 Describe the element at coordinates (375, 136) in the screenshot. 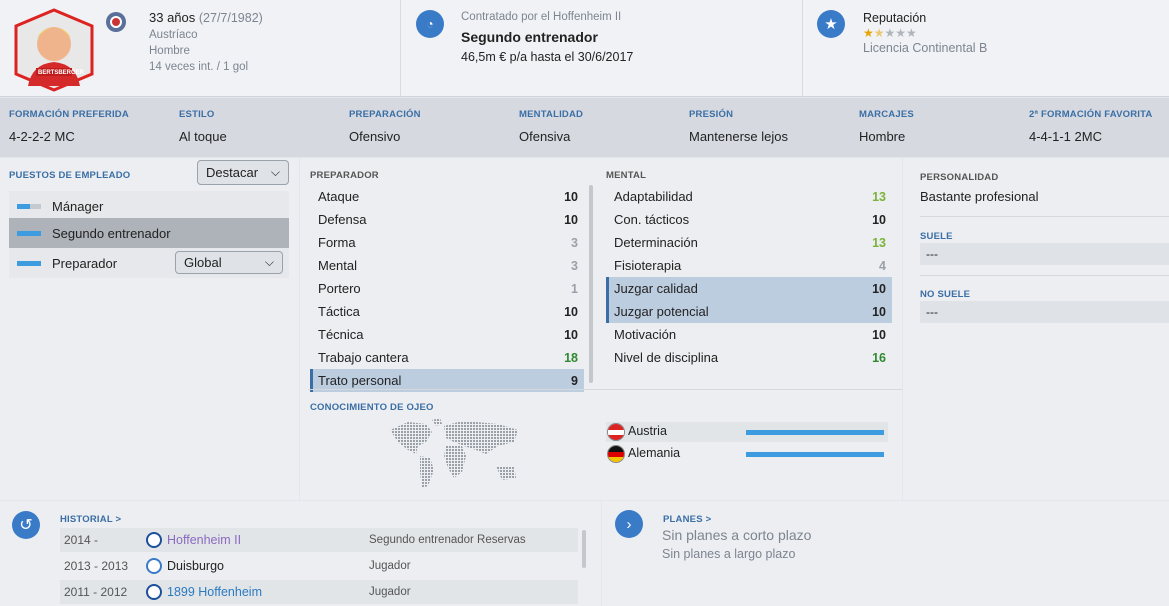

I see `attr-value: Ofensivo` at that location.